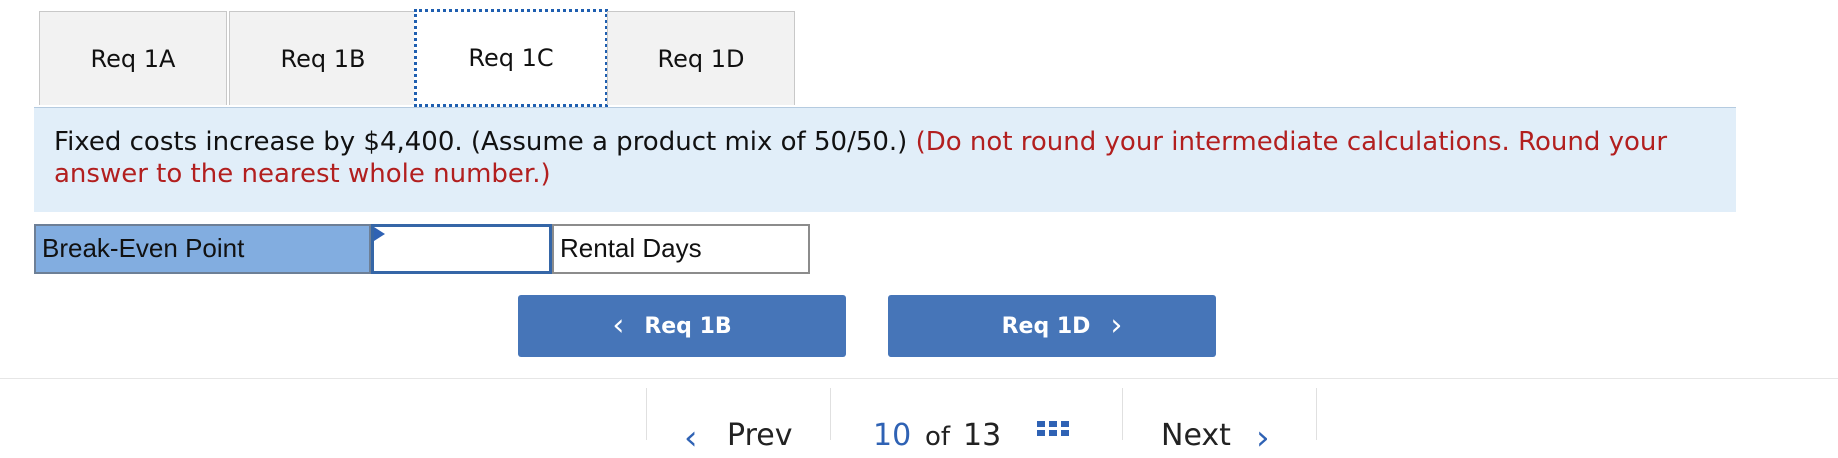 Image resolution: width=1838 pixels, height=458 pixels. I want to click on tab-req-1d: Req 1D, so click(701, 58).